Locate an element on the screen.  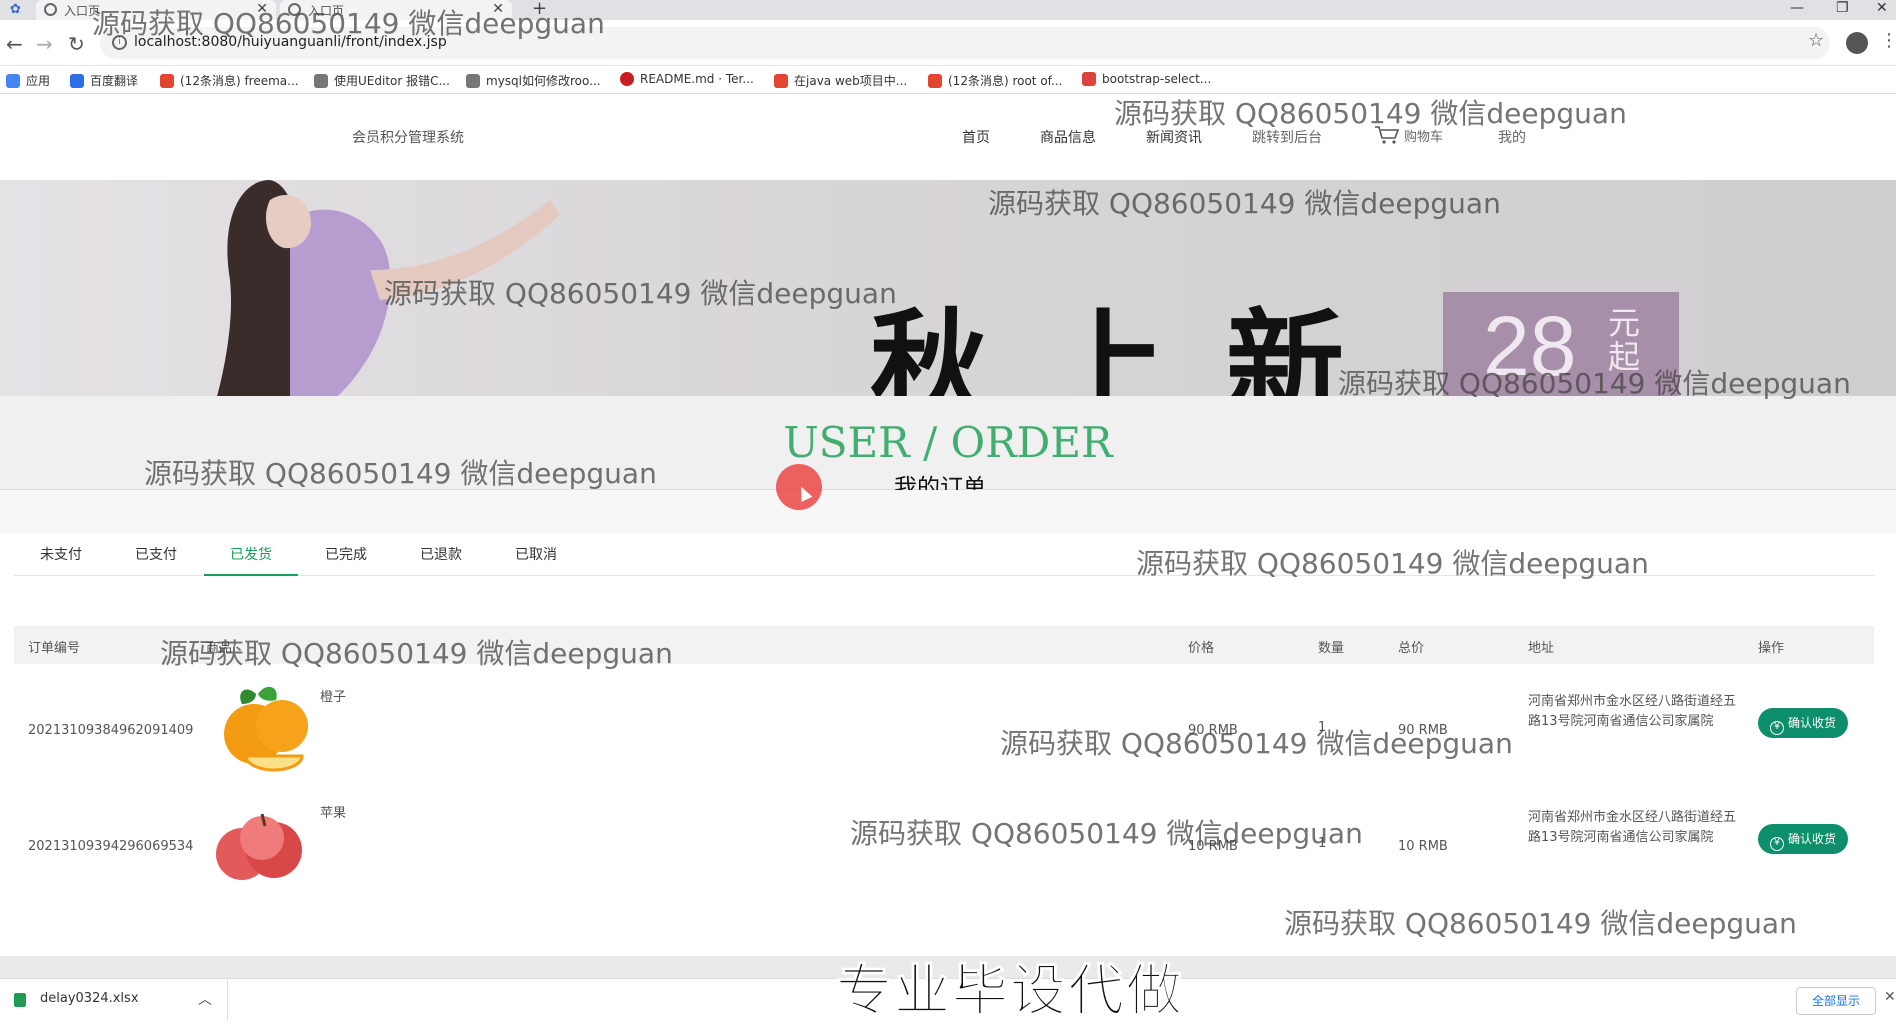
col-address: 地址 is located at coordinates (1541, 648).